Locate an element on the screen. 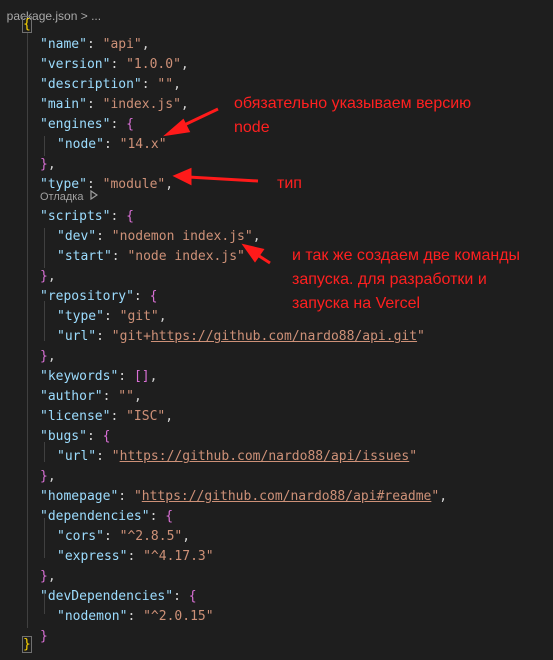 The image size is (553, 660). arrow-scripts is located at coordinates (256, 254).